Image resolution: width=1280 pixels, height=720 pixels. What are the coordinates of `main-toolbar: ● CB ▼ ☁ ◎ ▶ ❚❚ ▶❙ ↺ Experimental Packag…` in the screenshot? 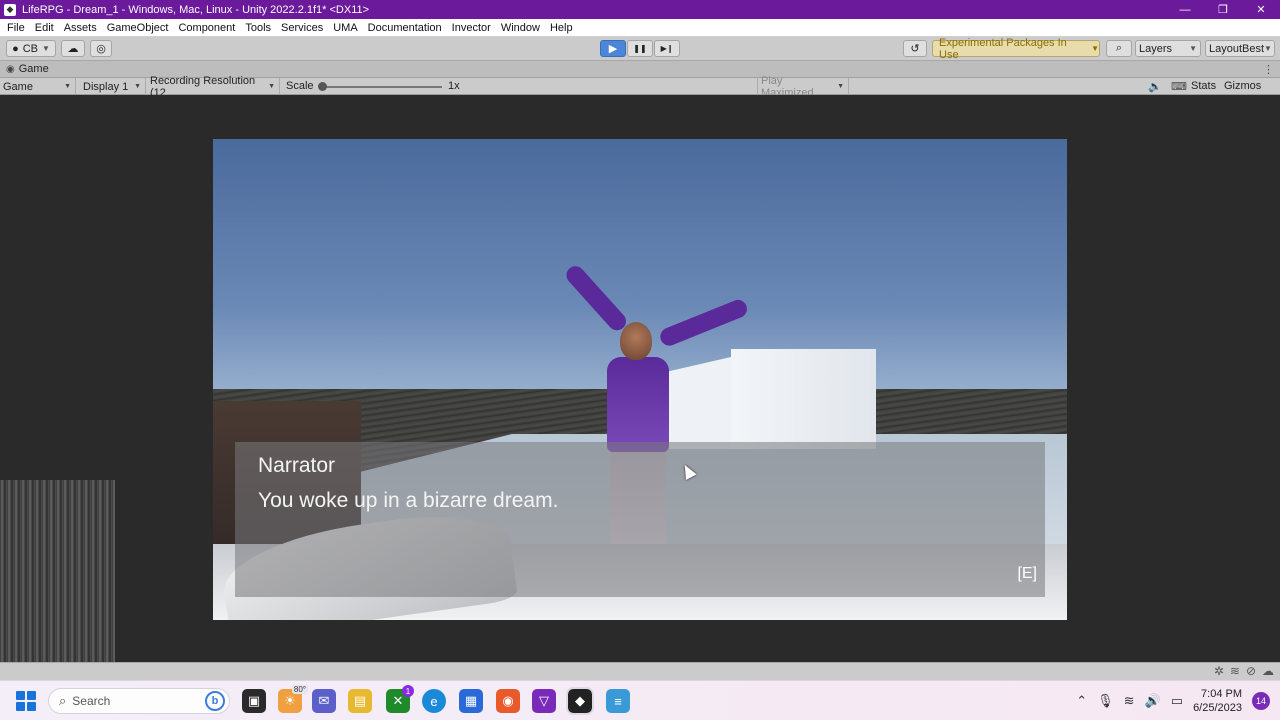 It's located at (640, 49).